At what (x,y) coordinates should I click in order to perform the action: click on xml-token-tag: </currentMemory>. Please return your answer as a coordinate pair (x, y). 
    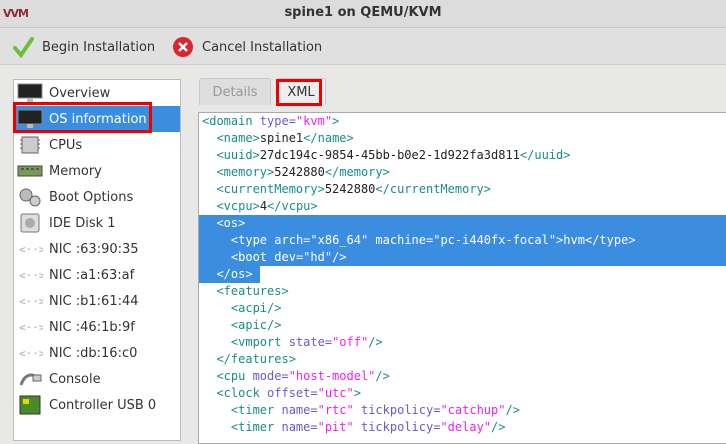
    Looking at the image, I should click on (433, 189).